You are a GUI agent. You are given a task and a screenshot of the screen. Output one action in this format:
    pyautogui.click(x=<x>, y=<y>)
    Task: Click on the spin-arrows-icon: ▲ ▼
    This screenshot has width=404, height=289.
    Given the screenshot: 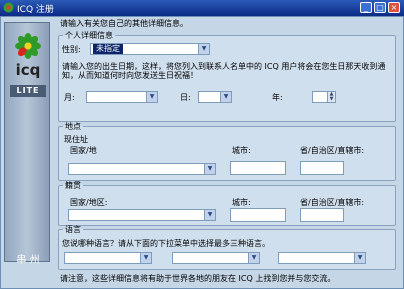 What is the action you would take?
    pyautogui.click(x=331, y=97)
    